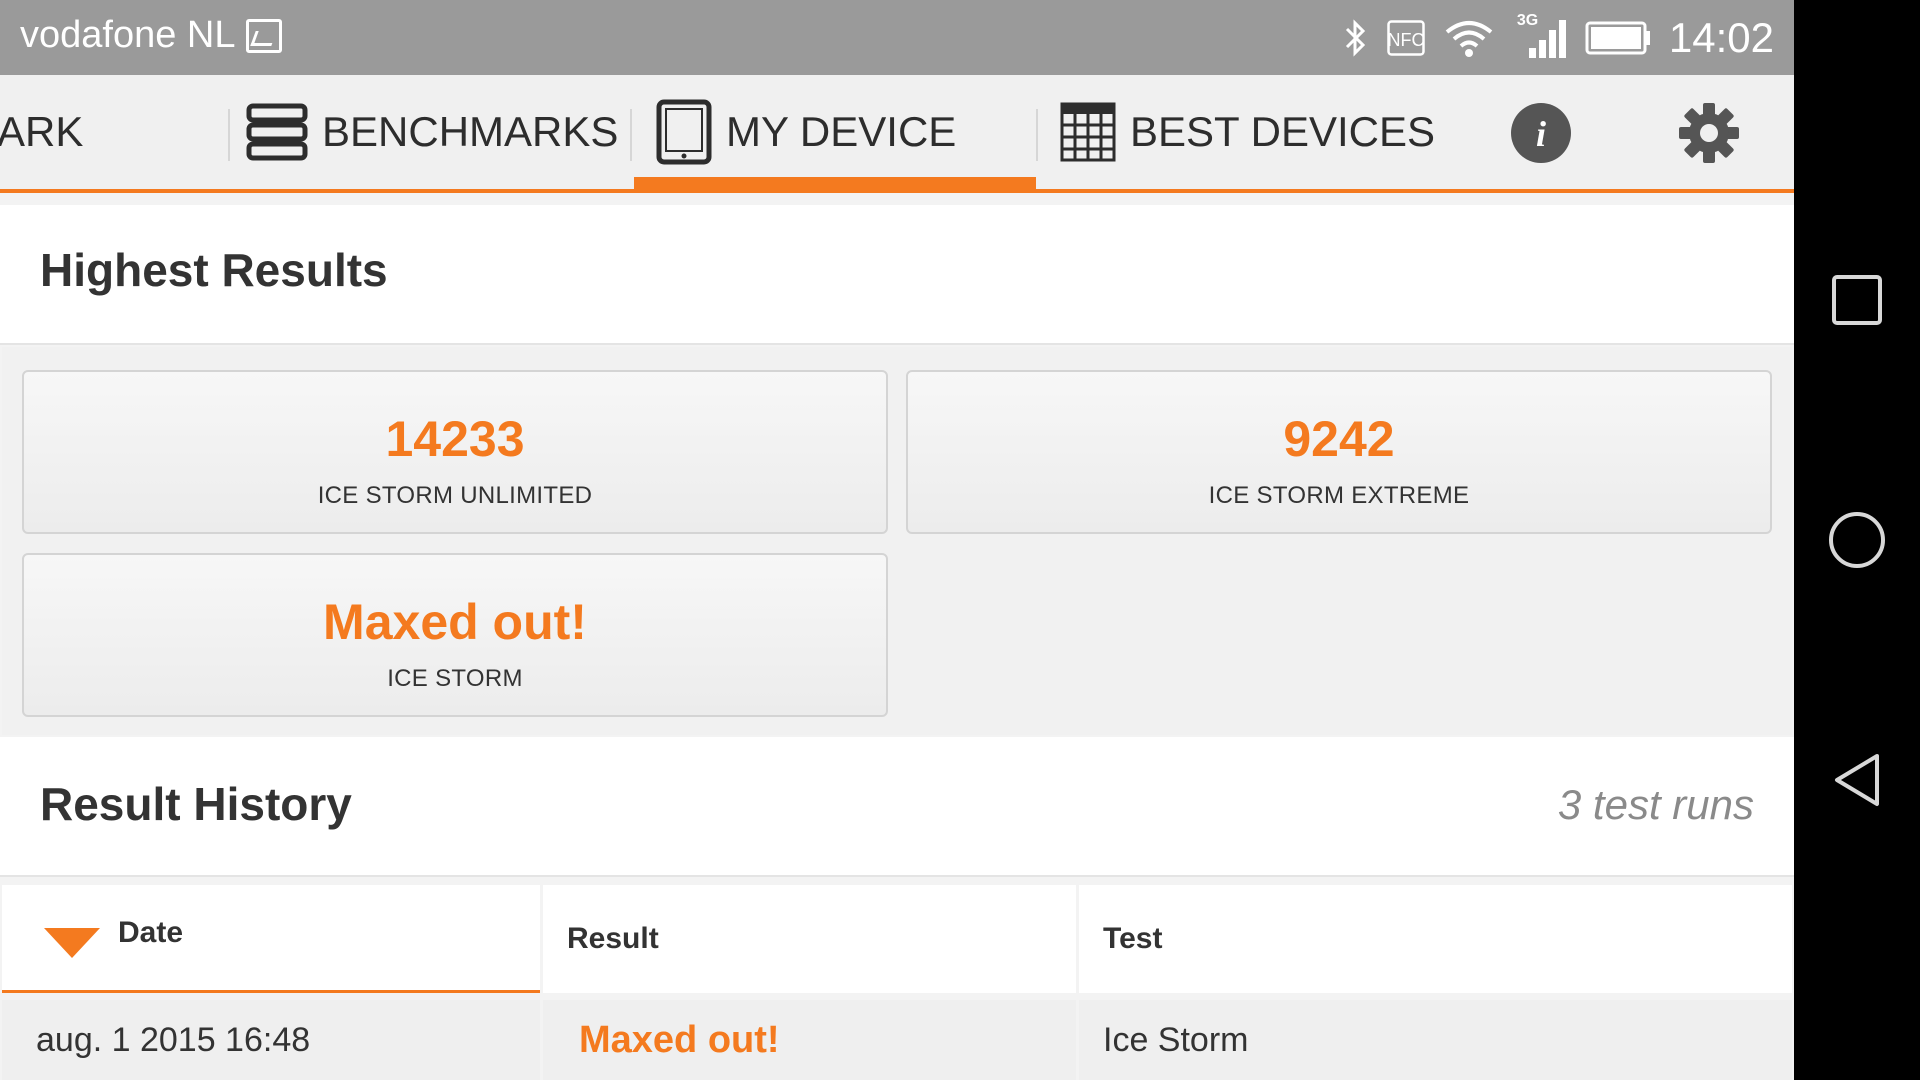 The height and width of the screenshot is (1080, 1920). I want to click on status-icons: NFC 3G 14:02, so click(1558, 38).